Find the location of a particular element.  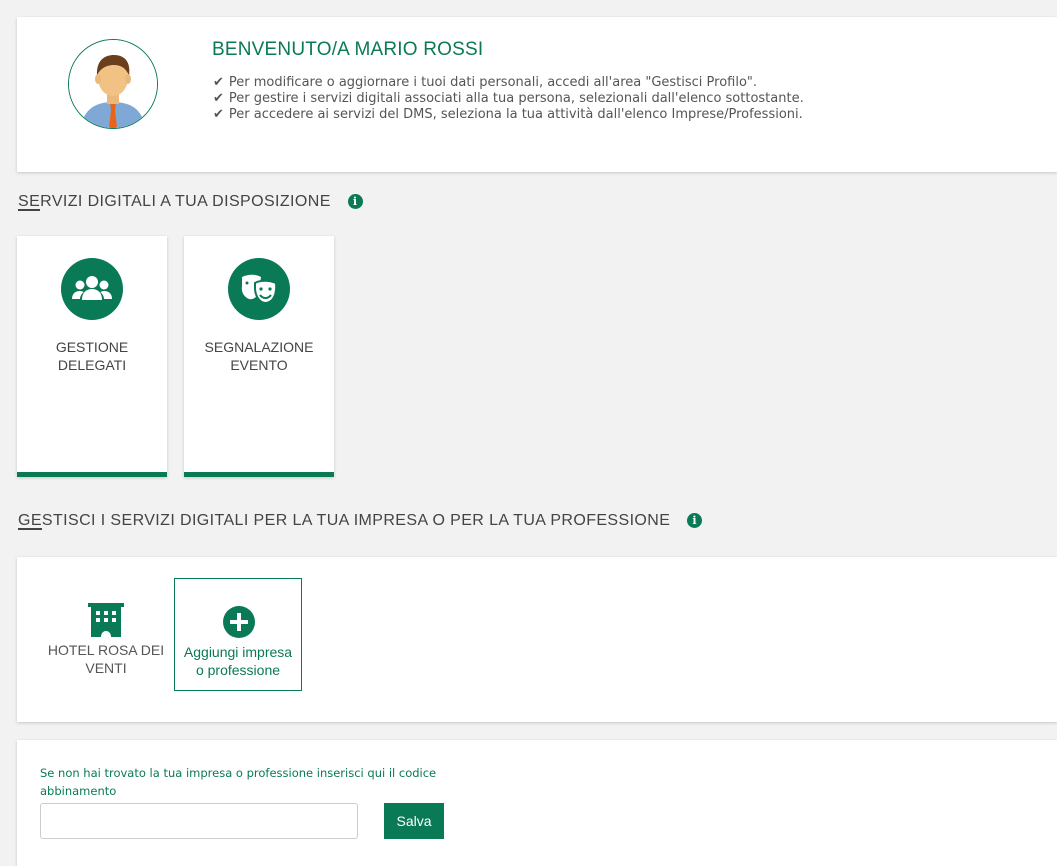

tile-segnalazione-evento: SEGNALAZIONE EVENTO is located at coordinates (259, 356).